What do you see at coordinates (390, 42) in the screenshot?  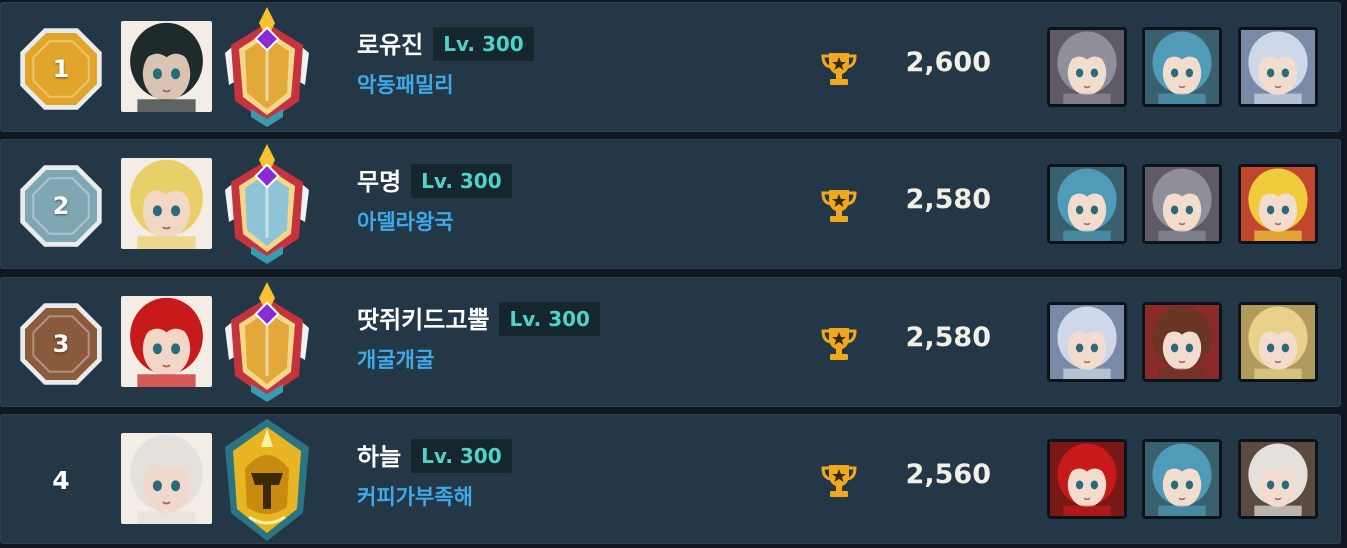 I see `player-name: 로유진` at bounding box center [390, 42].